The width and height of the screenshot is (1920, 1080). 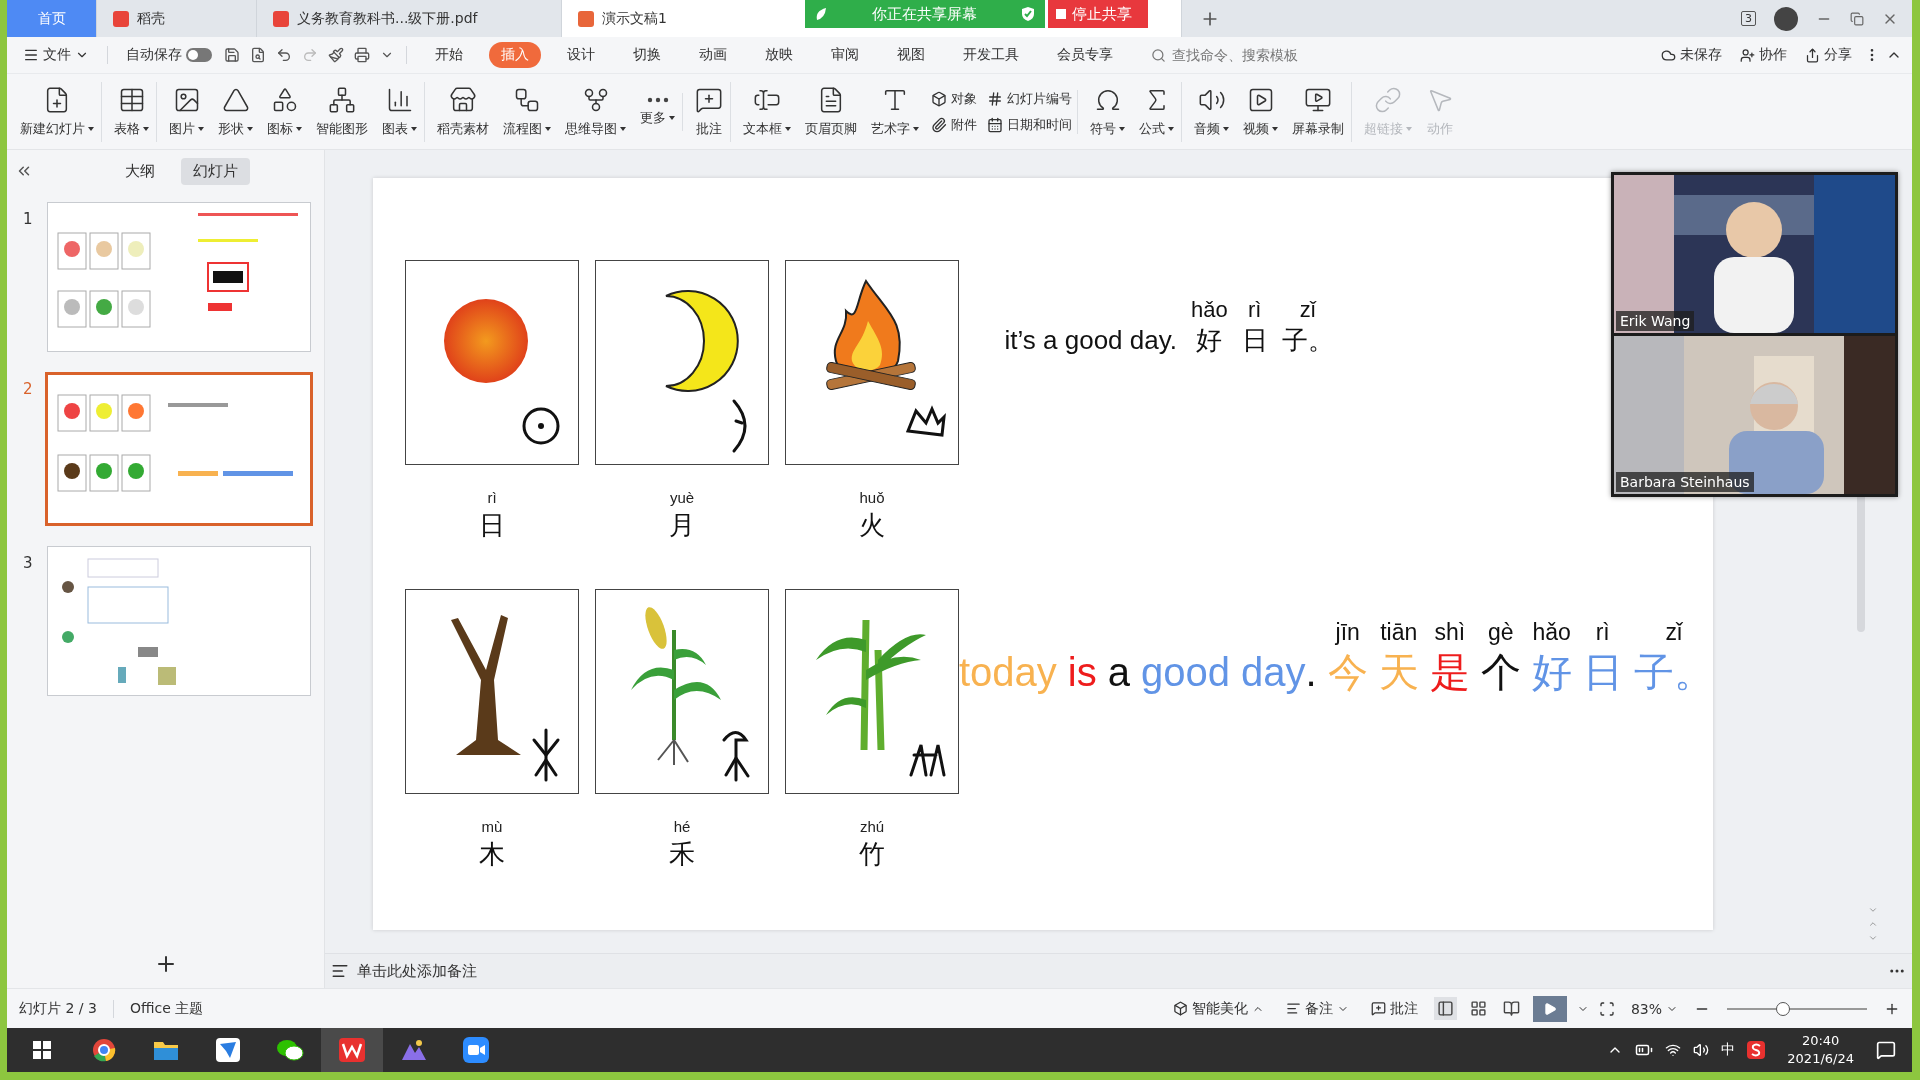 I want to click on ribbon-button: 表格, so click(x=132, y=111).